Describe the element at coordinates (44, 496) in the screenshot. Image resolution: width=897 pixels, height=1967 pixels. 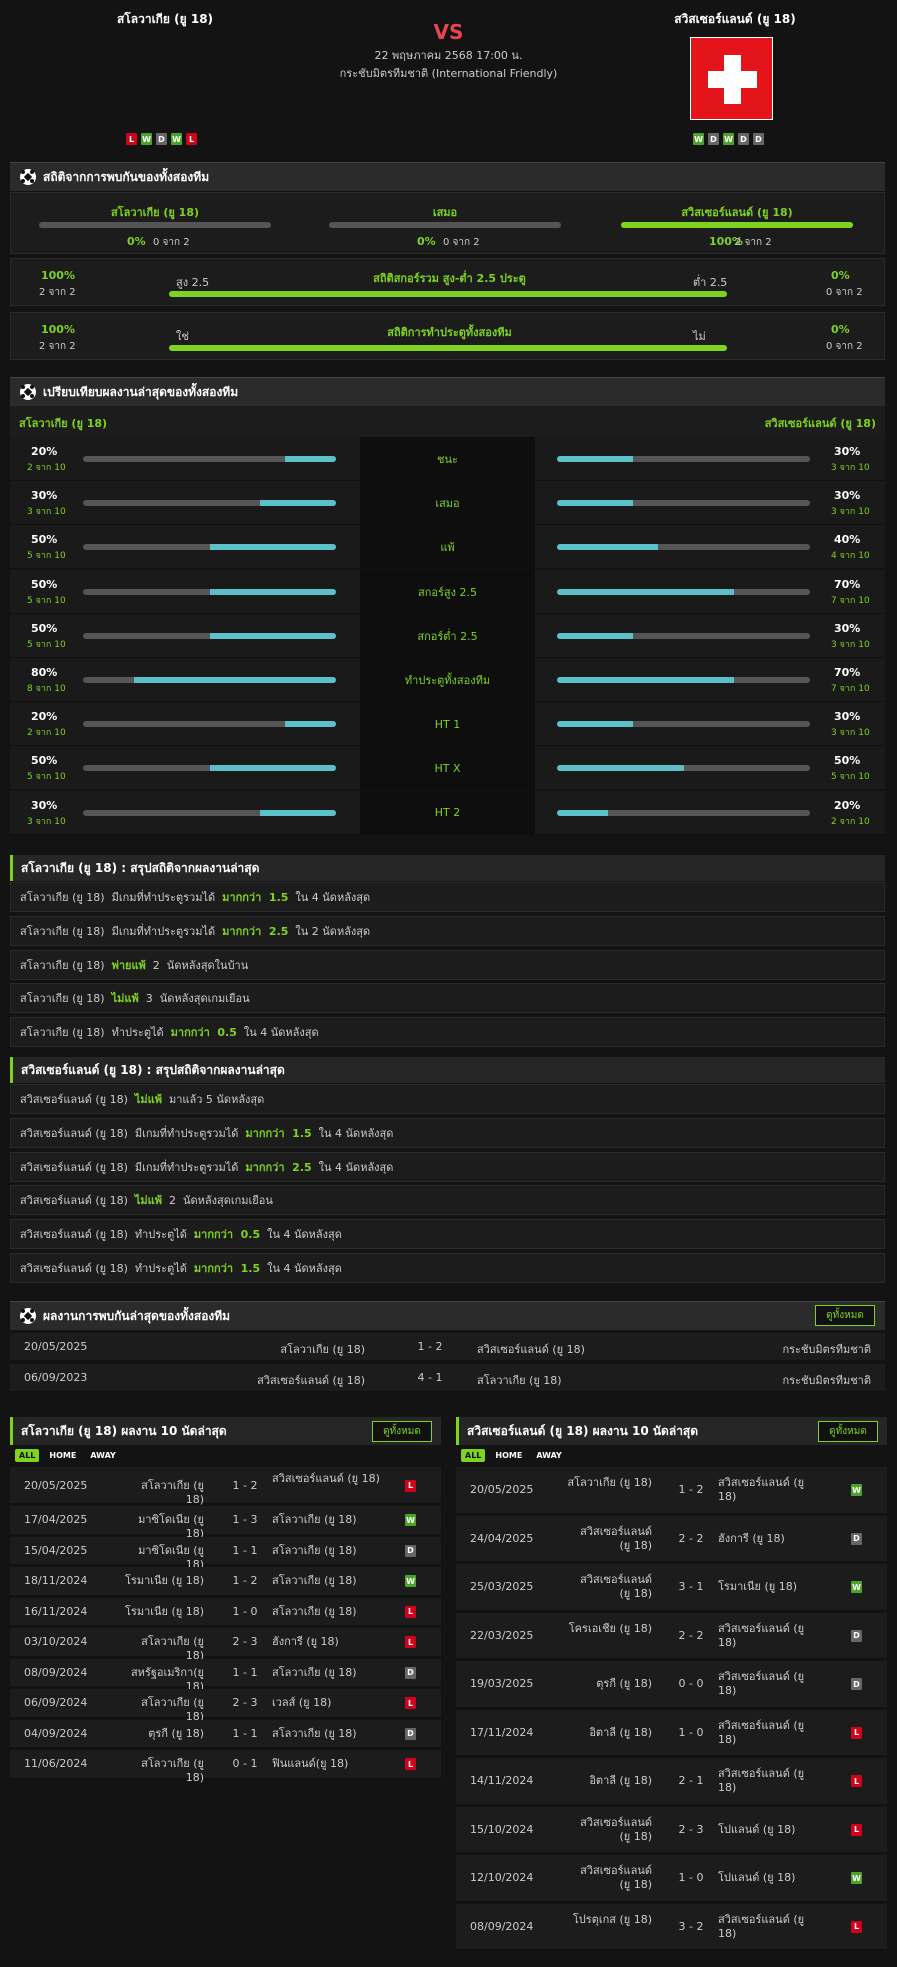
I see `compare-left-pct: 30%` at that location.